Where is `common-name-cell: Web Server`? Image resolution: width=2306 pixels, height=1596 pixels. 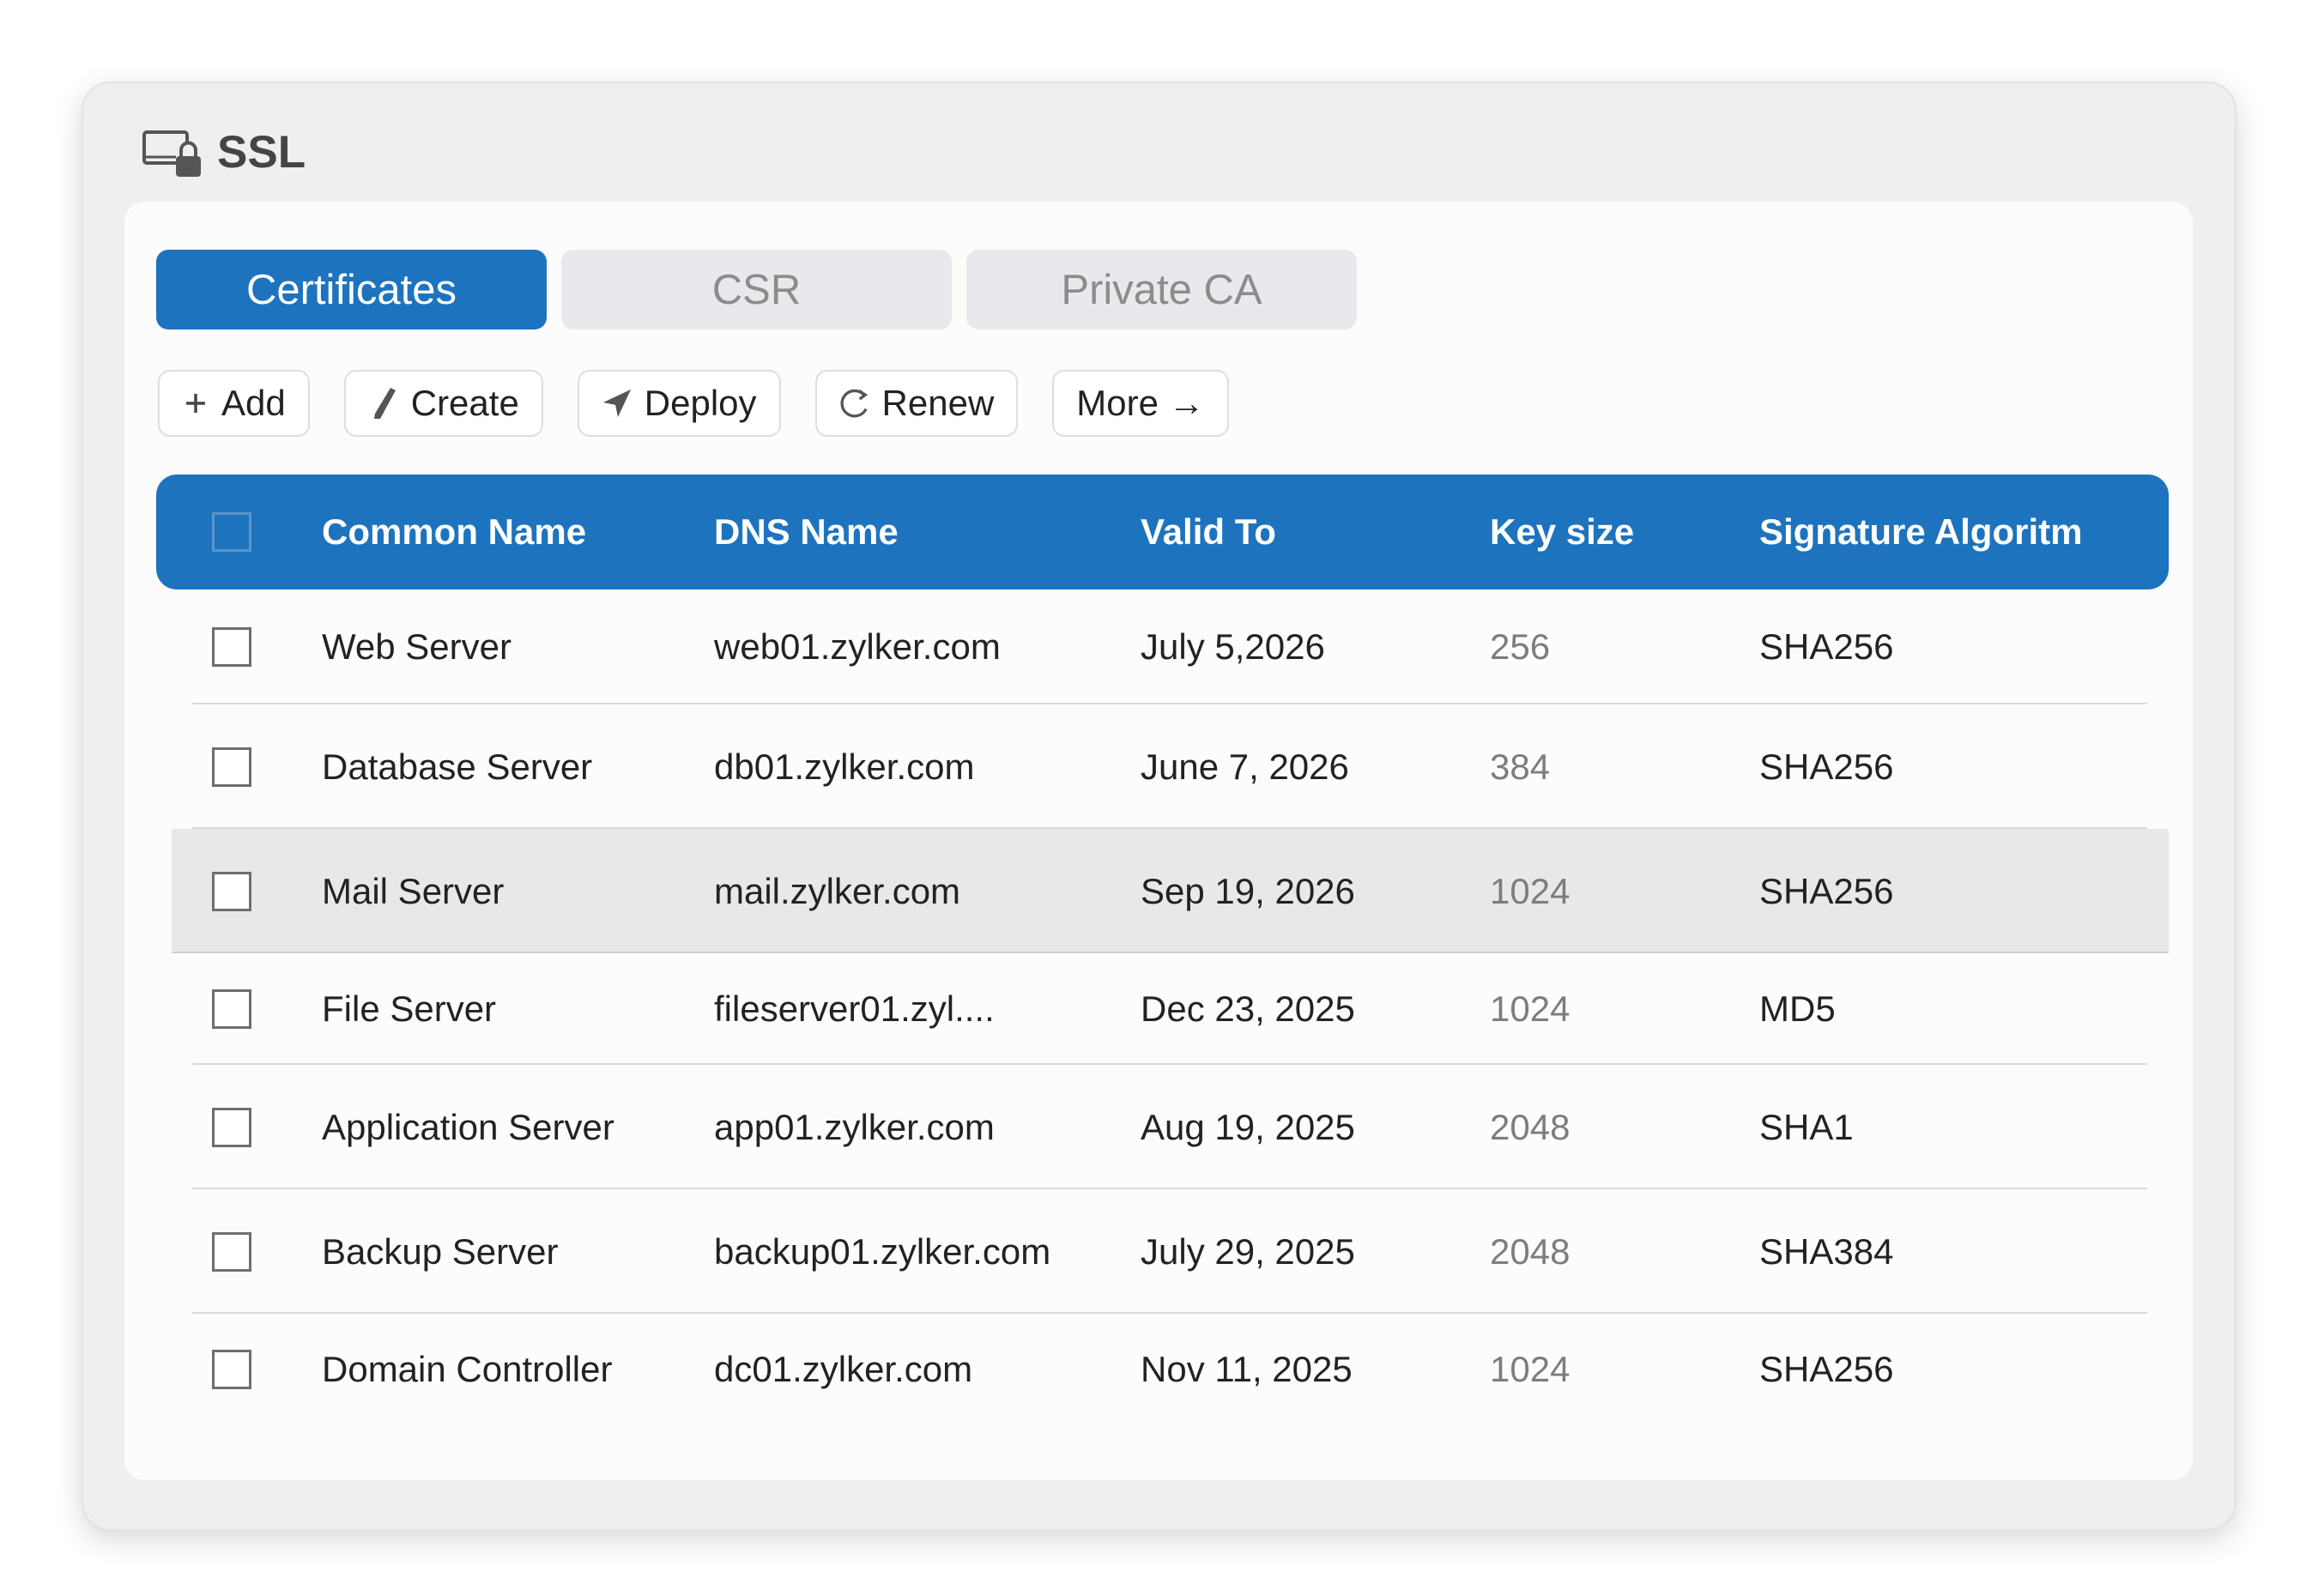 common-name-cell: Web Server is located at coordinates (416, 646).